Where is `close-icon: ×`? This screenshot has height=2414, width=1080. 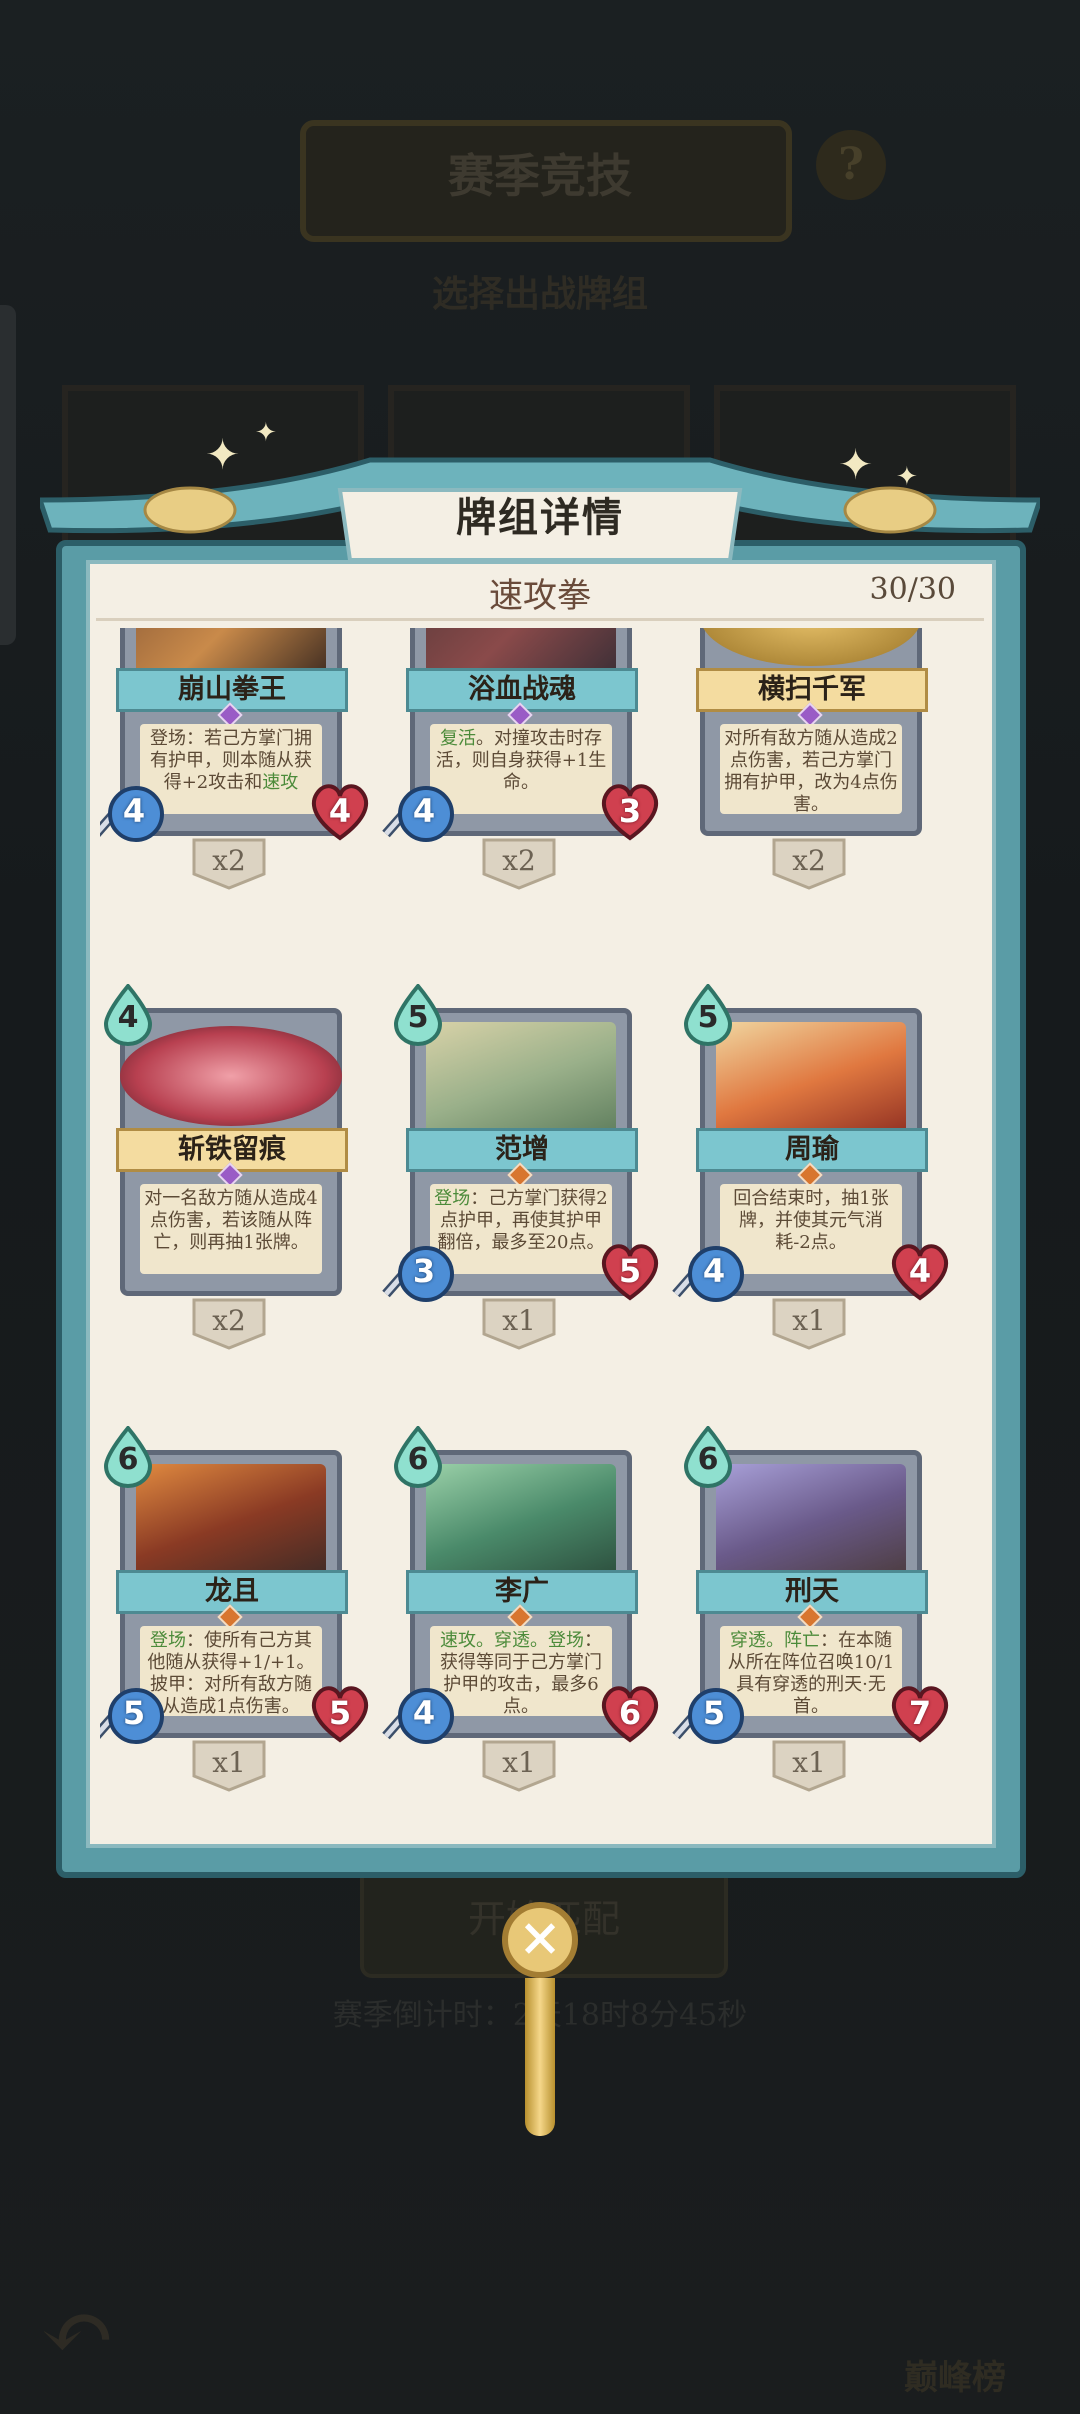
close-icon: × is located at coordinates (540, 1940).